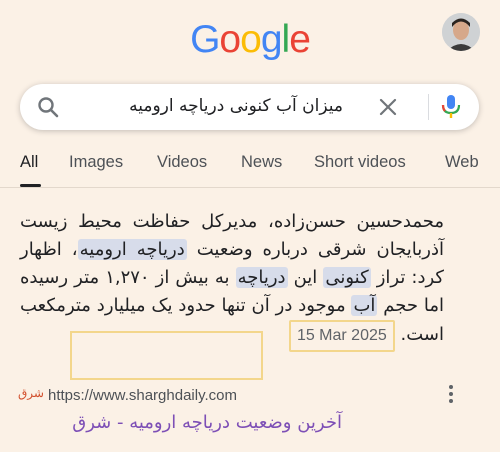  Describe the element at coordinates (48, 107) in the screenshot. I see `search-icon` at that location.